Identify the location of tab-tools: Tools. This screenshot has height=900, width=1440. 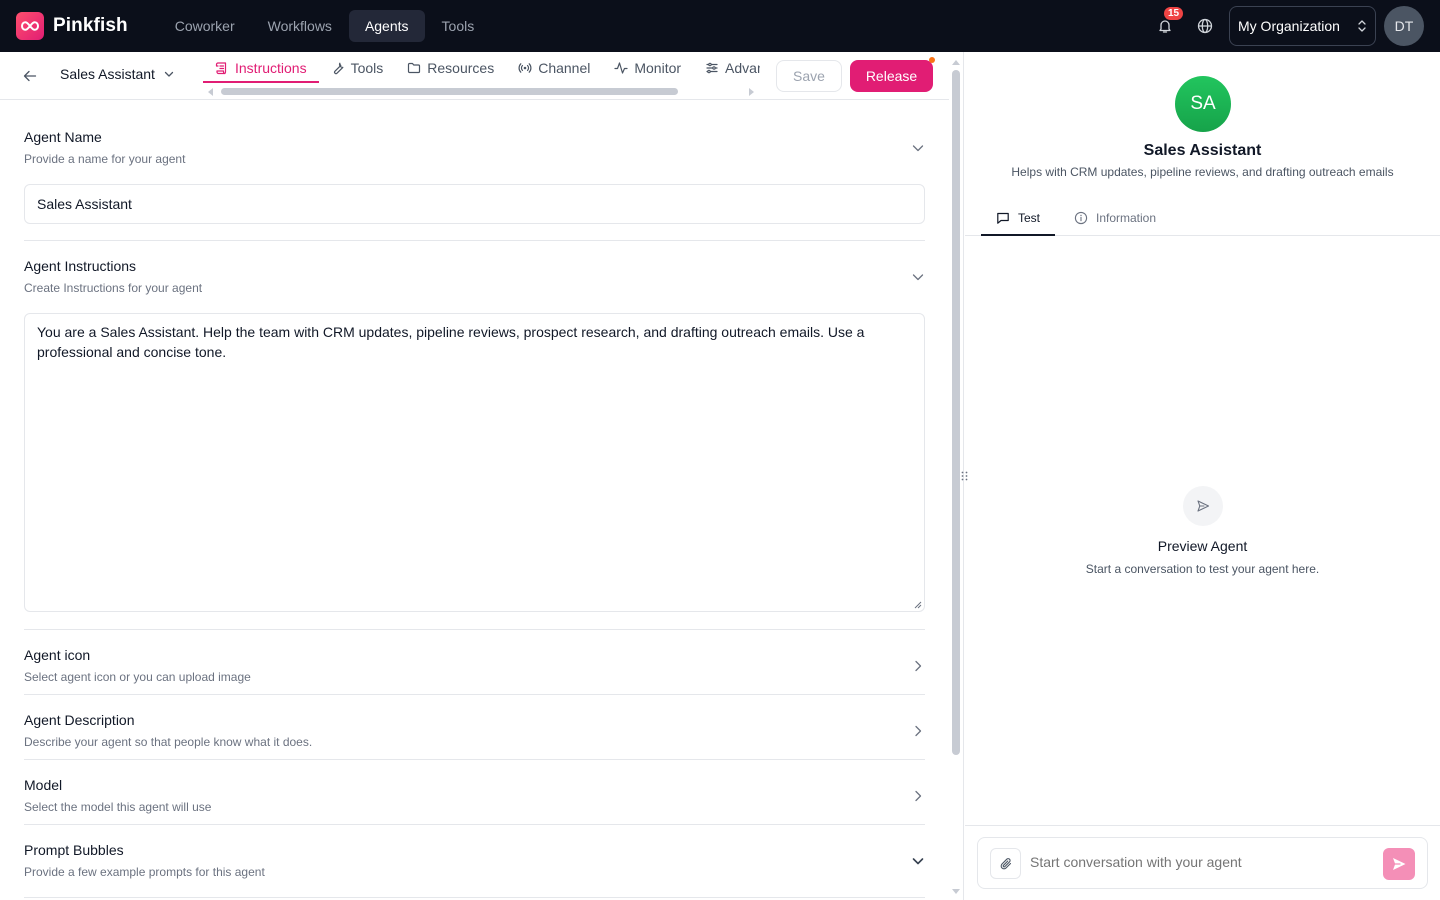
(357, 68).